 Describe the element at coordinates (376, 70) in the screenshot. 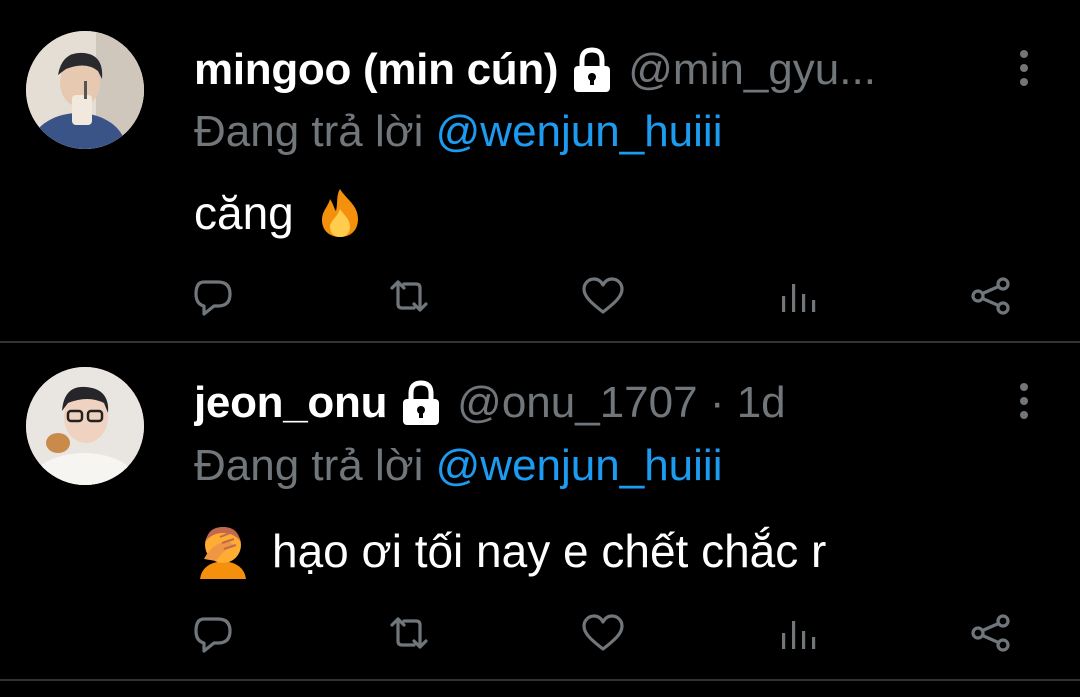

I see `display-name: mingoo (min cún)` at that location.